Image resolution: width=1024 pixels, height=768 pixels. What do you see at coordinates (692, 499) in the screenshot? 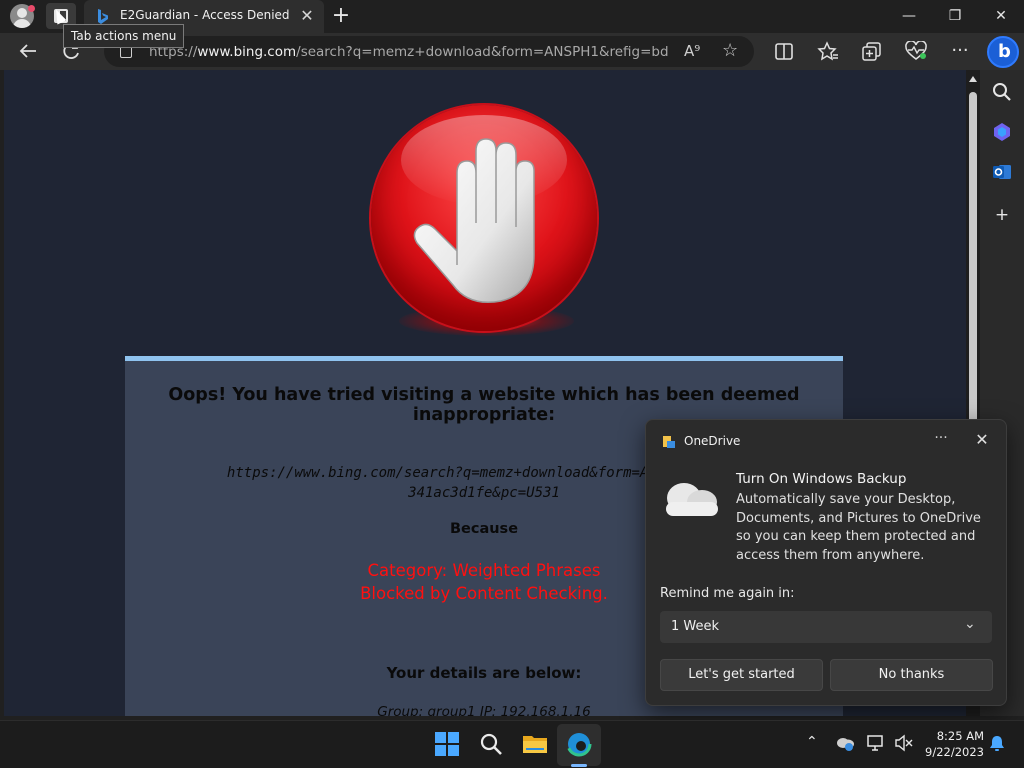
I see `cloud-icon` at bounding box center [692, 499].